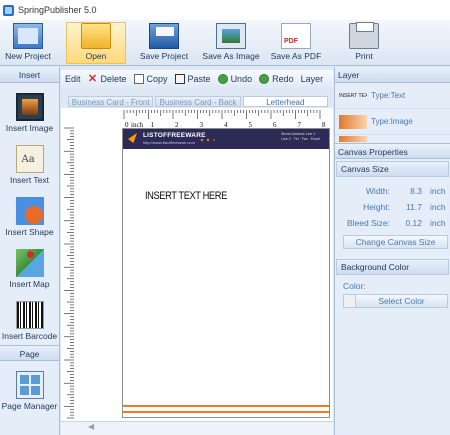  What do you see at coordinates (353, 121) in the screenshot?
I see `layer-thumbnail-image` at bounding box center [353, 121].